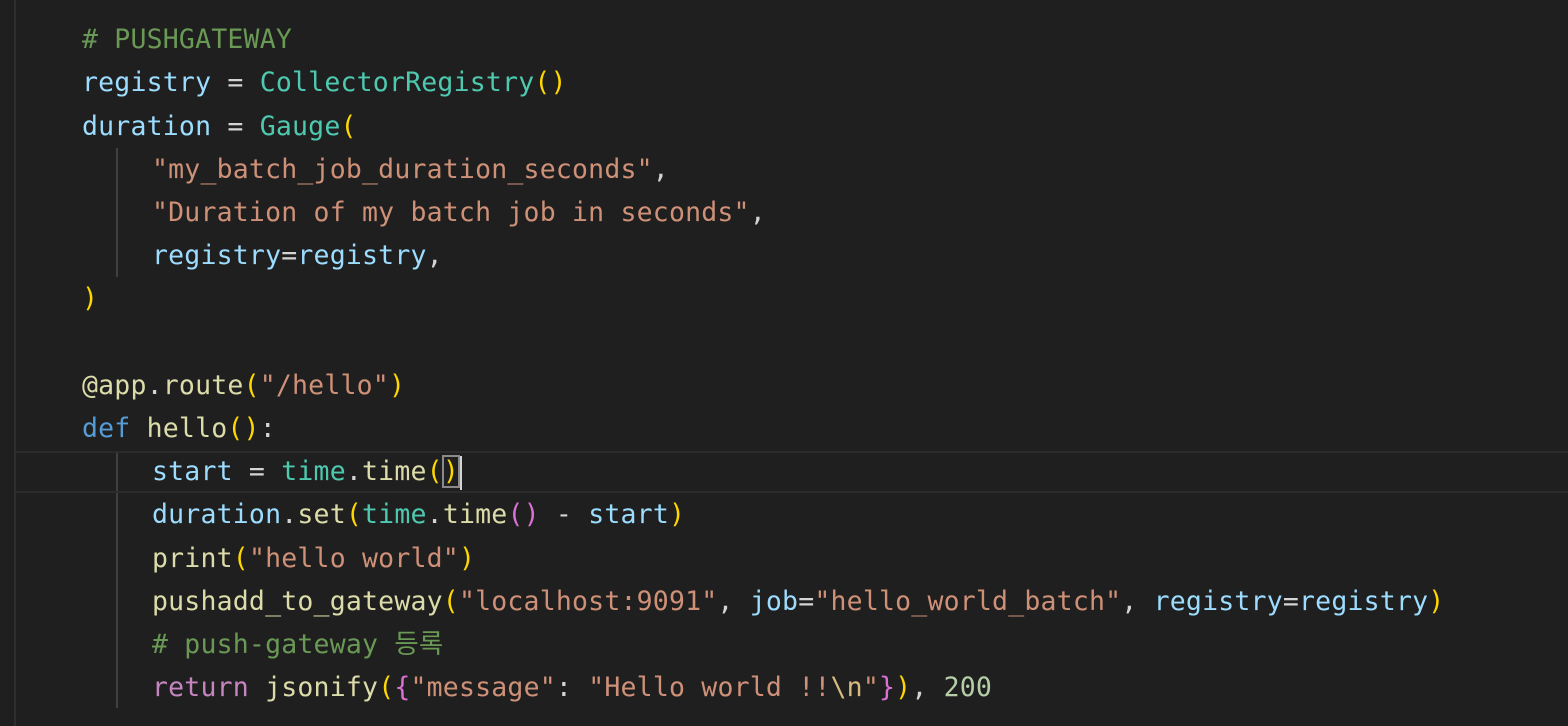 The height and width of the screenshot is (726, 1568). I want to click on code-token: Gauge, so click(300, 126).